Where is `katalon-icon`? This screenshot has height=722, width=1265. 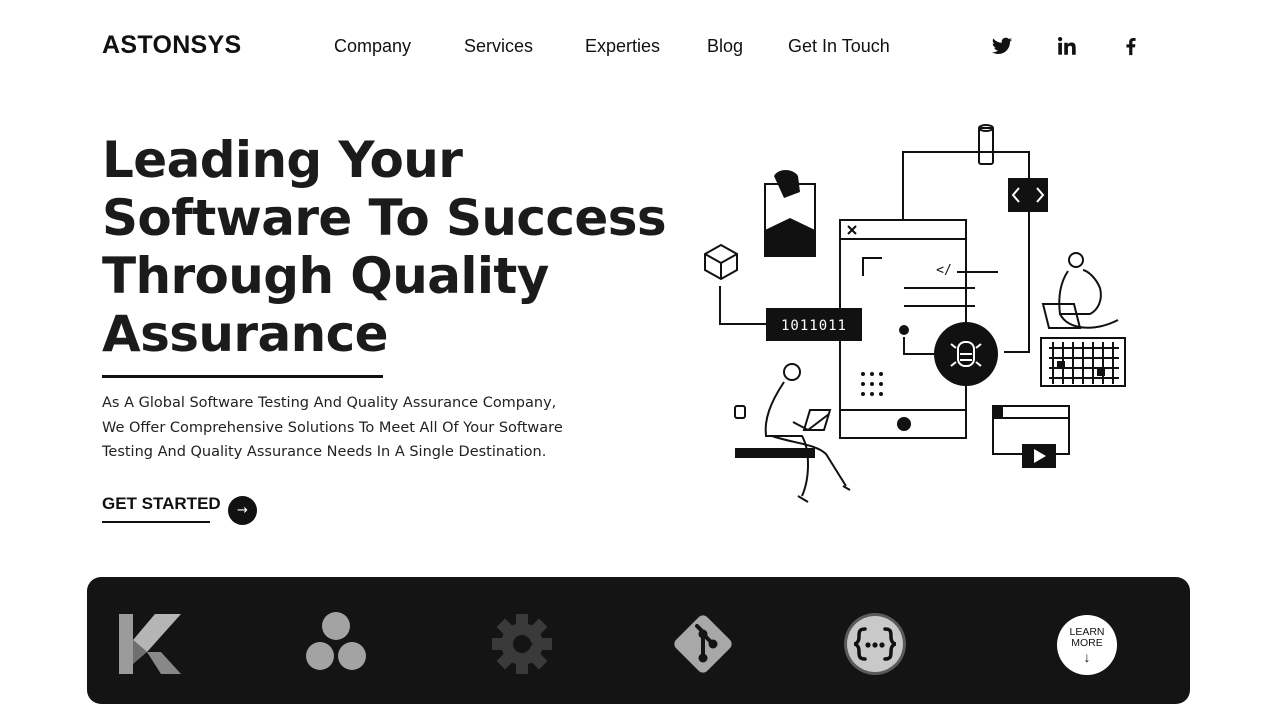
katalon-icon is located at coordinates (149, 644).